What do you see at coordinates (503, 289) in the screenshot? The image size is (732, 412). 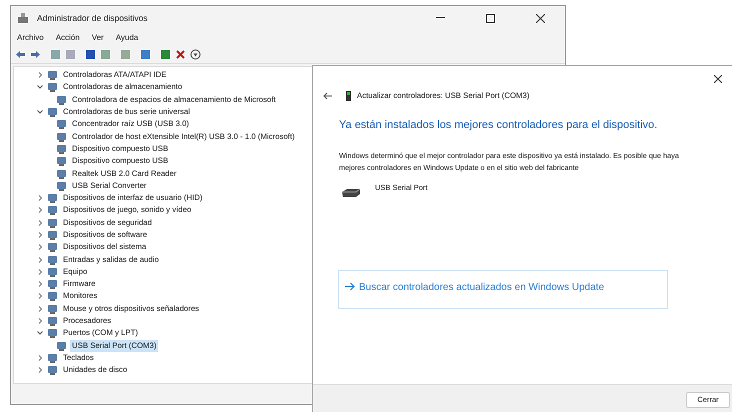 I see `windows-update-link: Buscar controladores actualizados en Windows Update` at bounding box center [503, 289].